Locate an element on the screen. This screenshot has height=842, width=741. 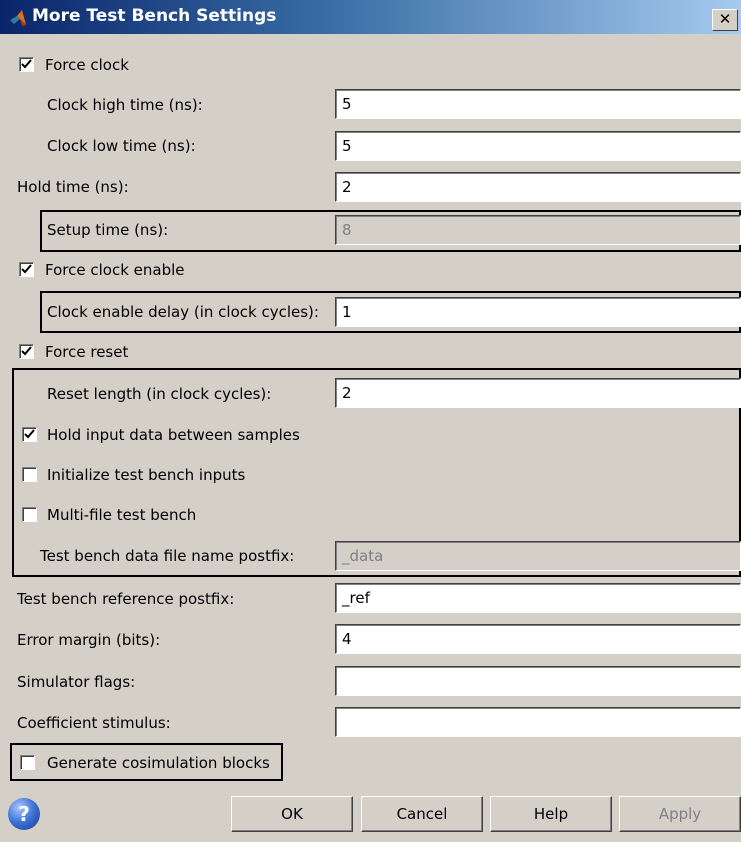
reset-length-input: 2 is located at coordinates (538, 393).